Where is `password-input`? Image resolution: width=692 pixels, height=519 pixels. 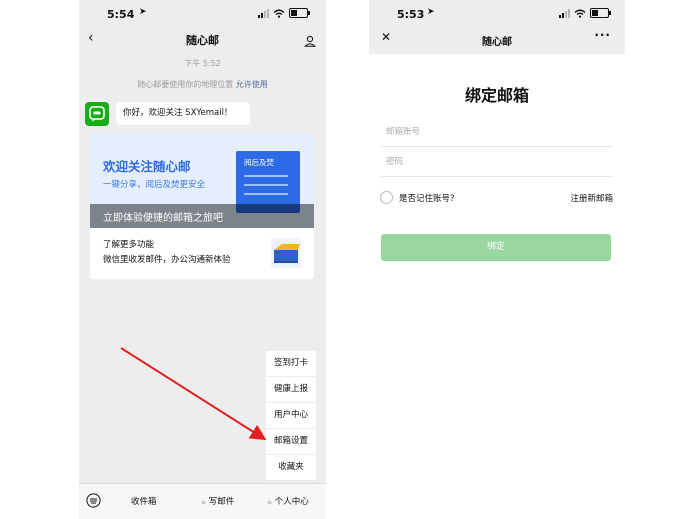
password-input is located at coordinates (497, 162).